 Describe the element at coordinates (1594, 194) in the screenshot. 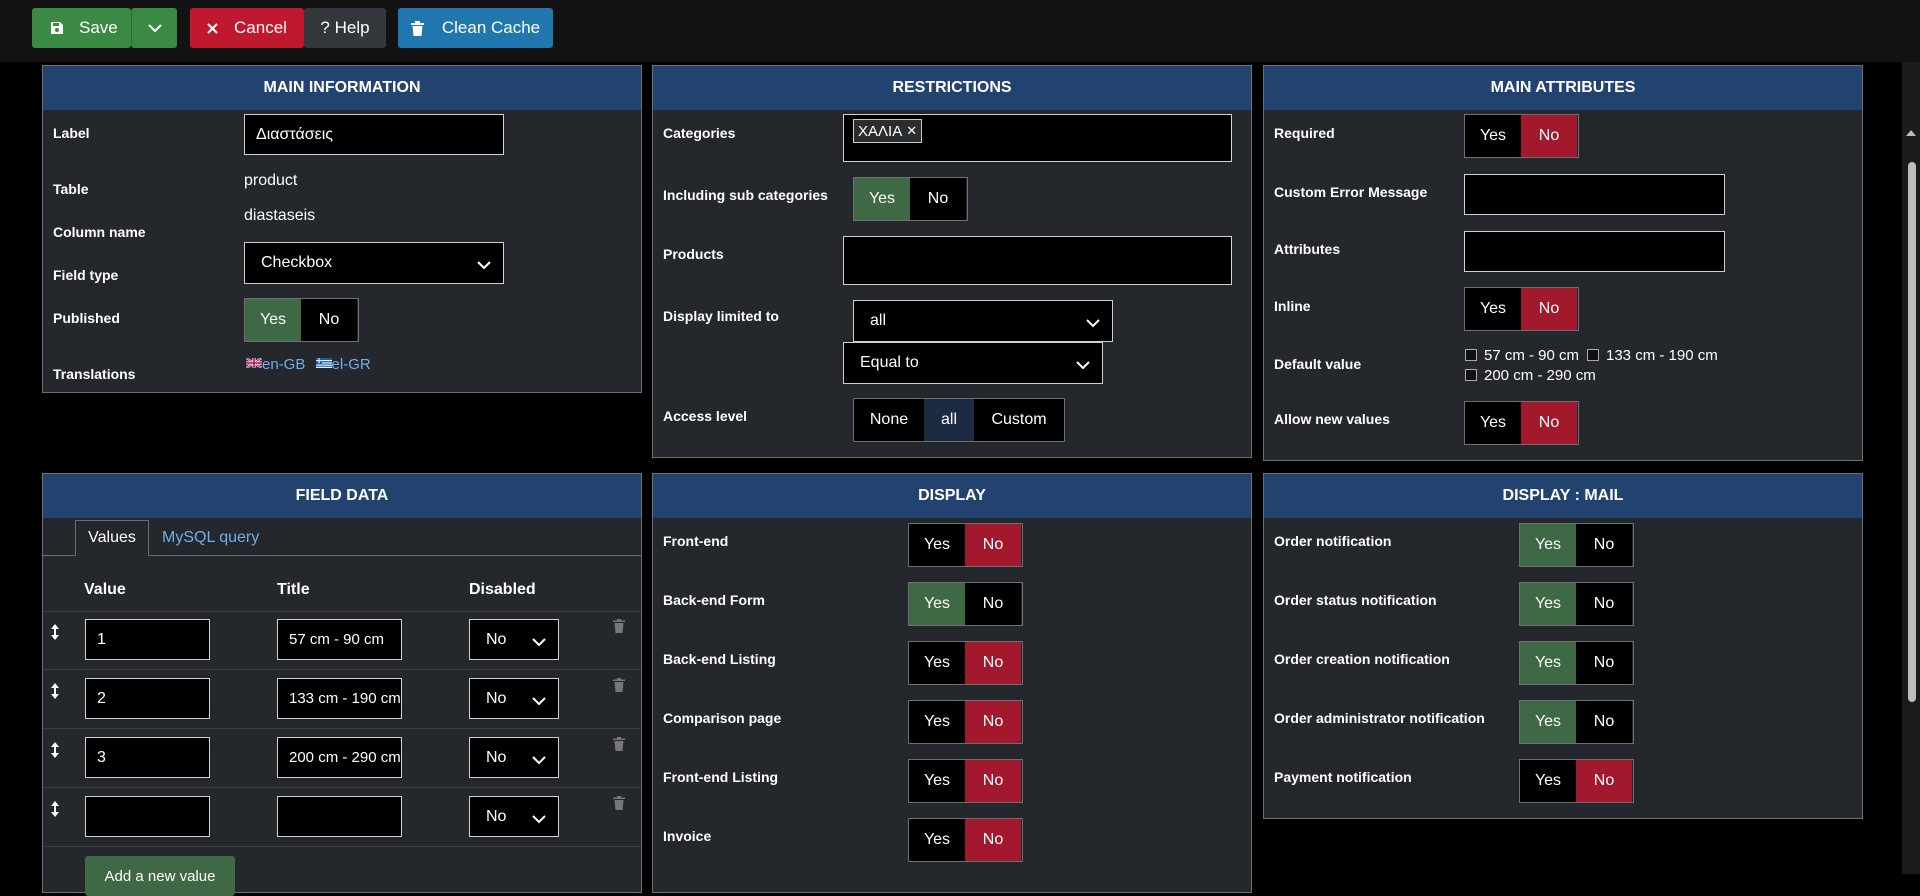

I see `custom-error-input` at that location.